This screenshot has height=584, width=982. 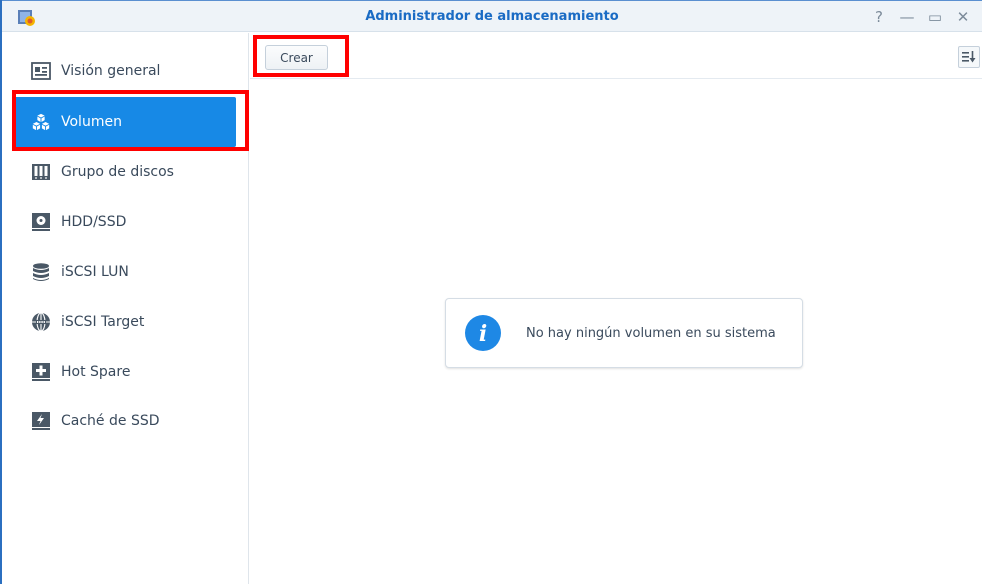 What do you see at coordinates (41, 272) in the screenshot?
I see `database-icon` at bounding box center [41, 272].